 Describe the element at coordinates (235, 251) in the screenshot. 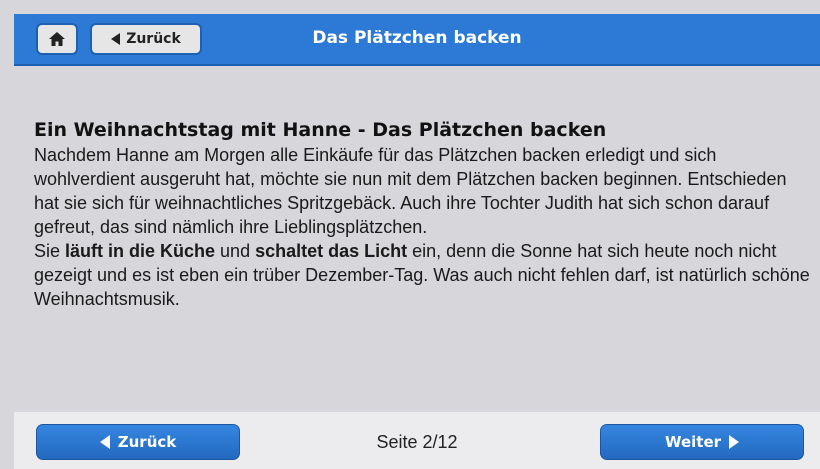

I see `p2-mid: und` at that location.